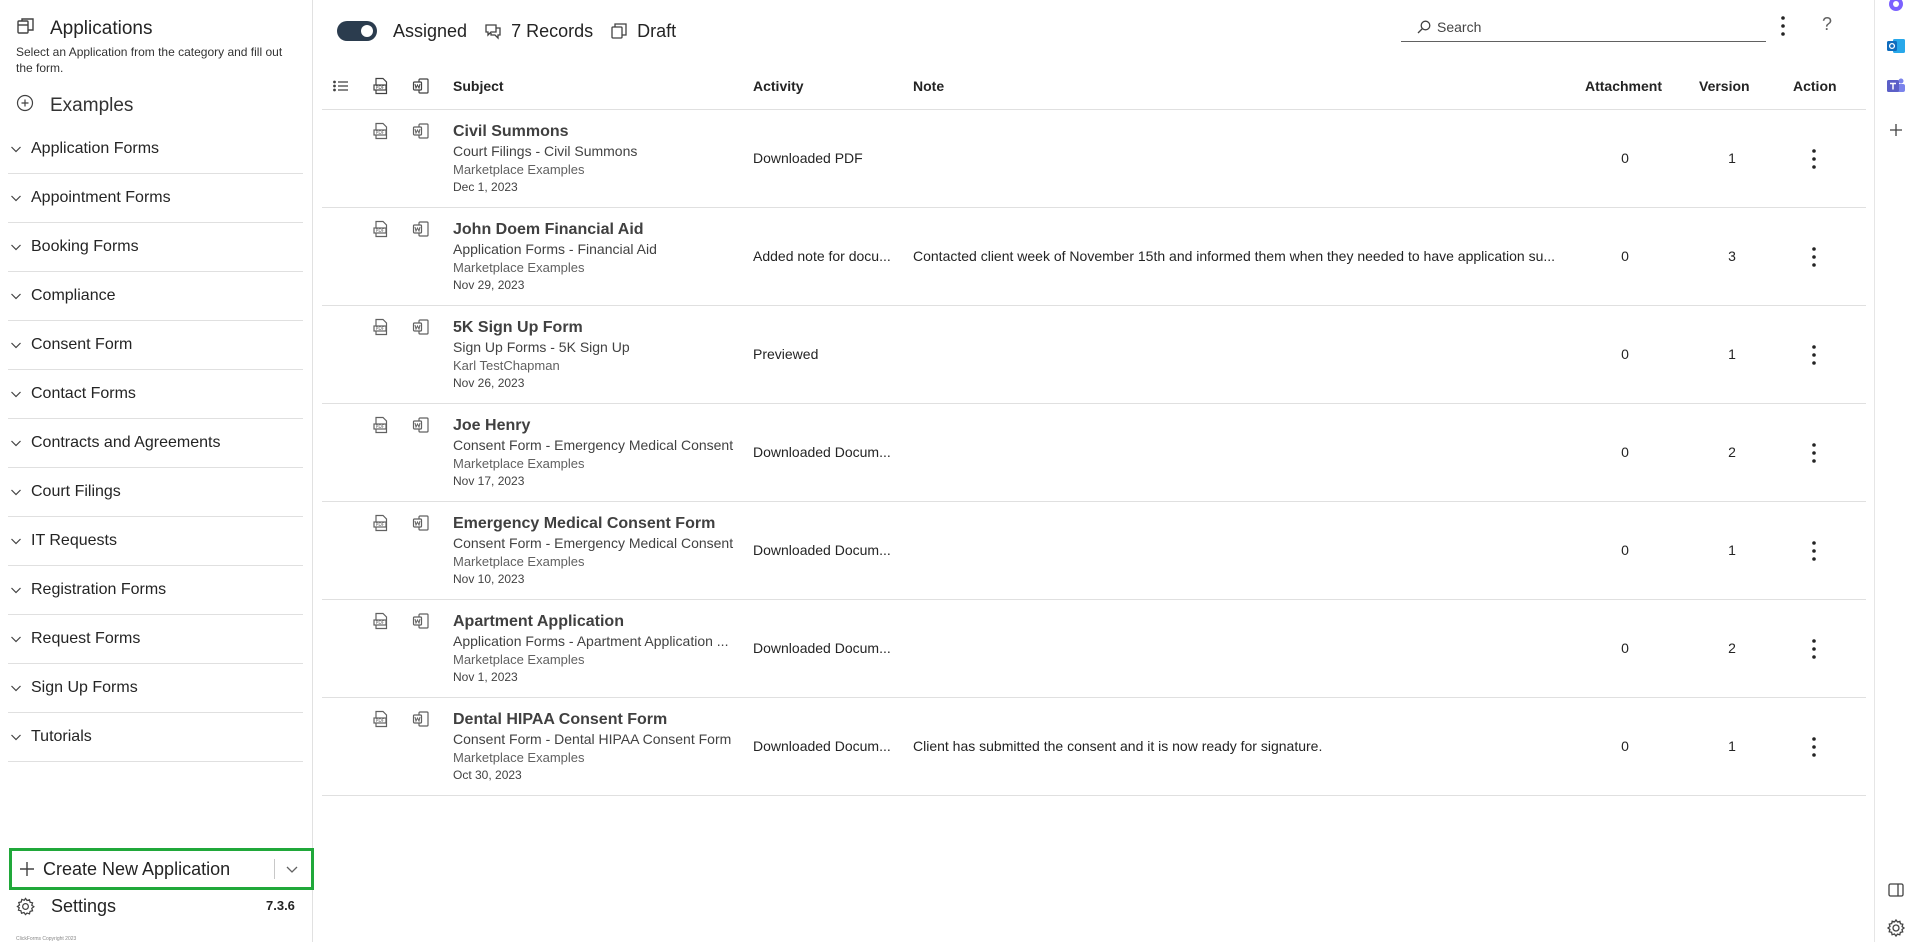 This screenshot has width=1916, height=942. I want to click on records-label: 7 Records, so click(552, 30).